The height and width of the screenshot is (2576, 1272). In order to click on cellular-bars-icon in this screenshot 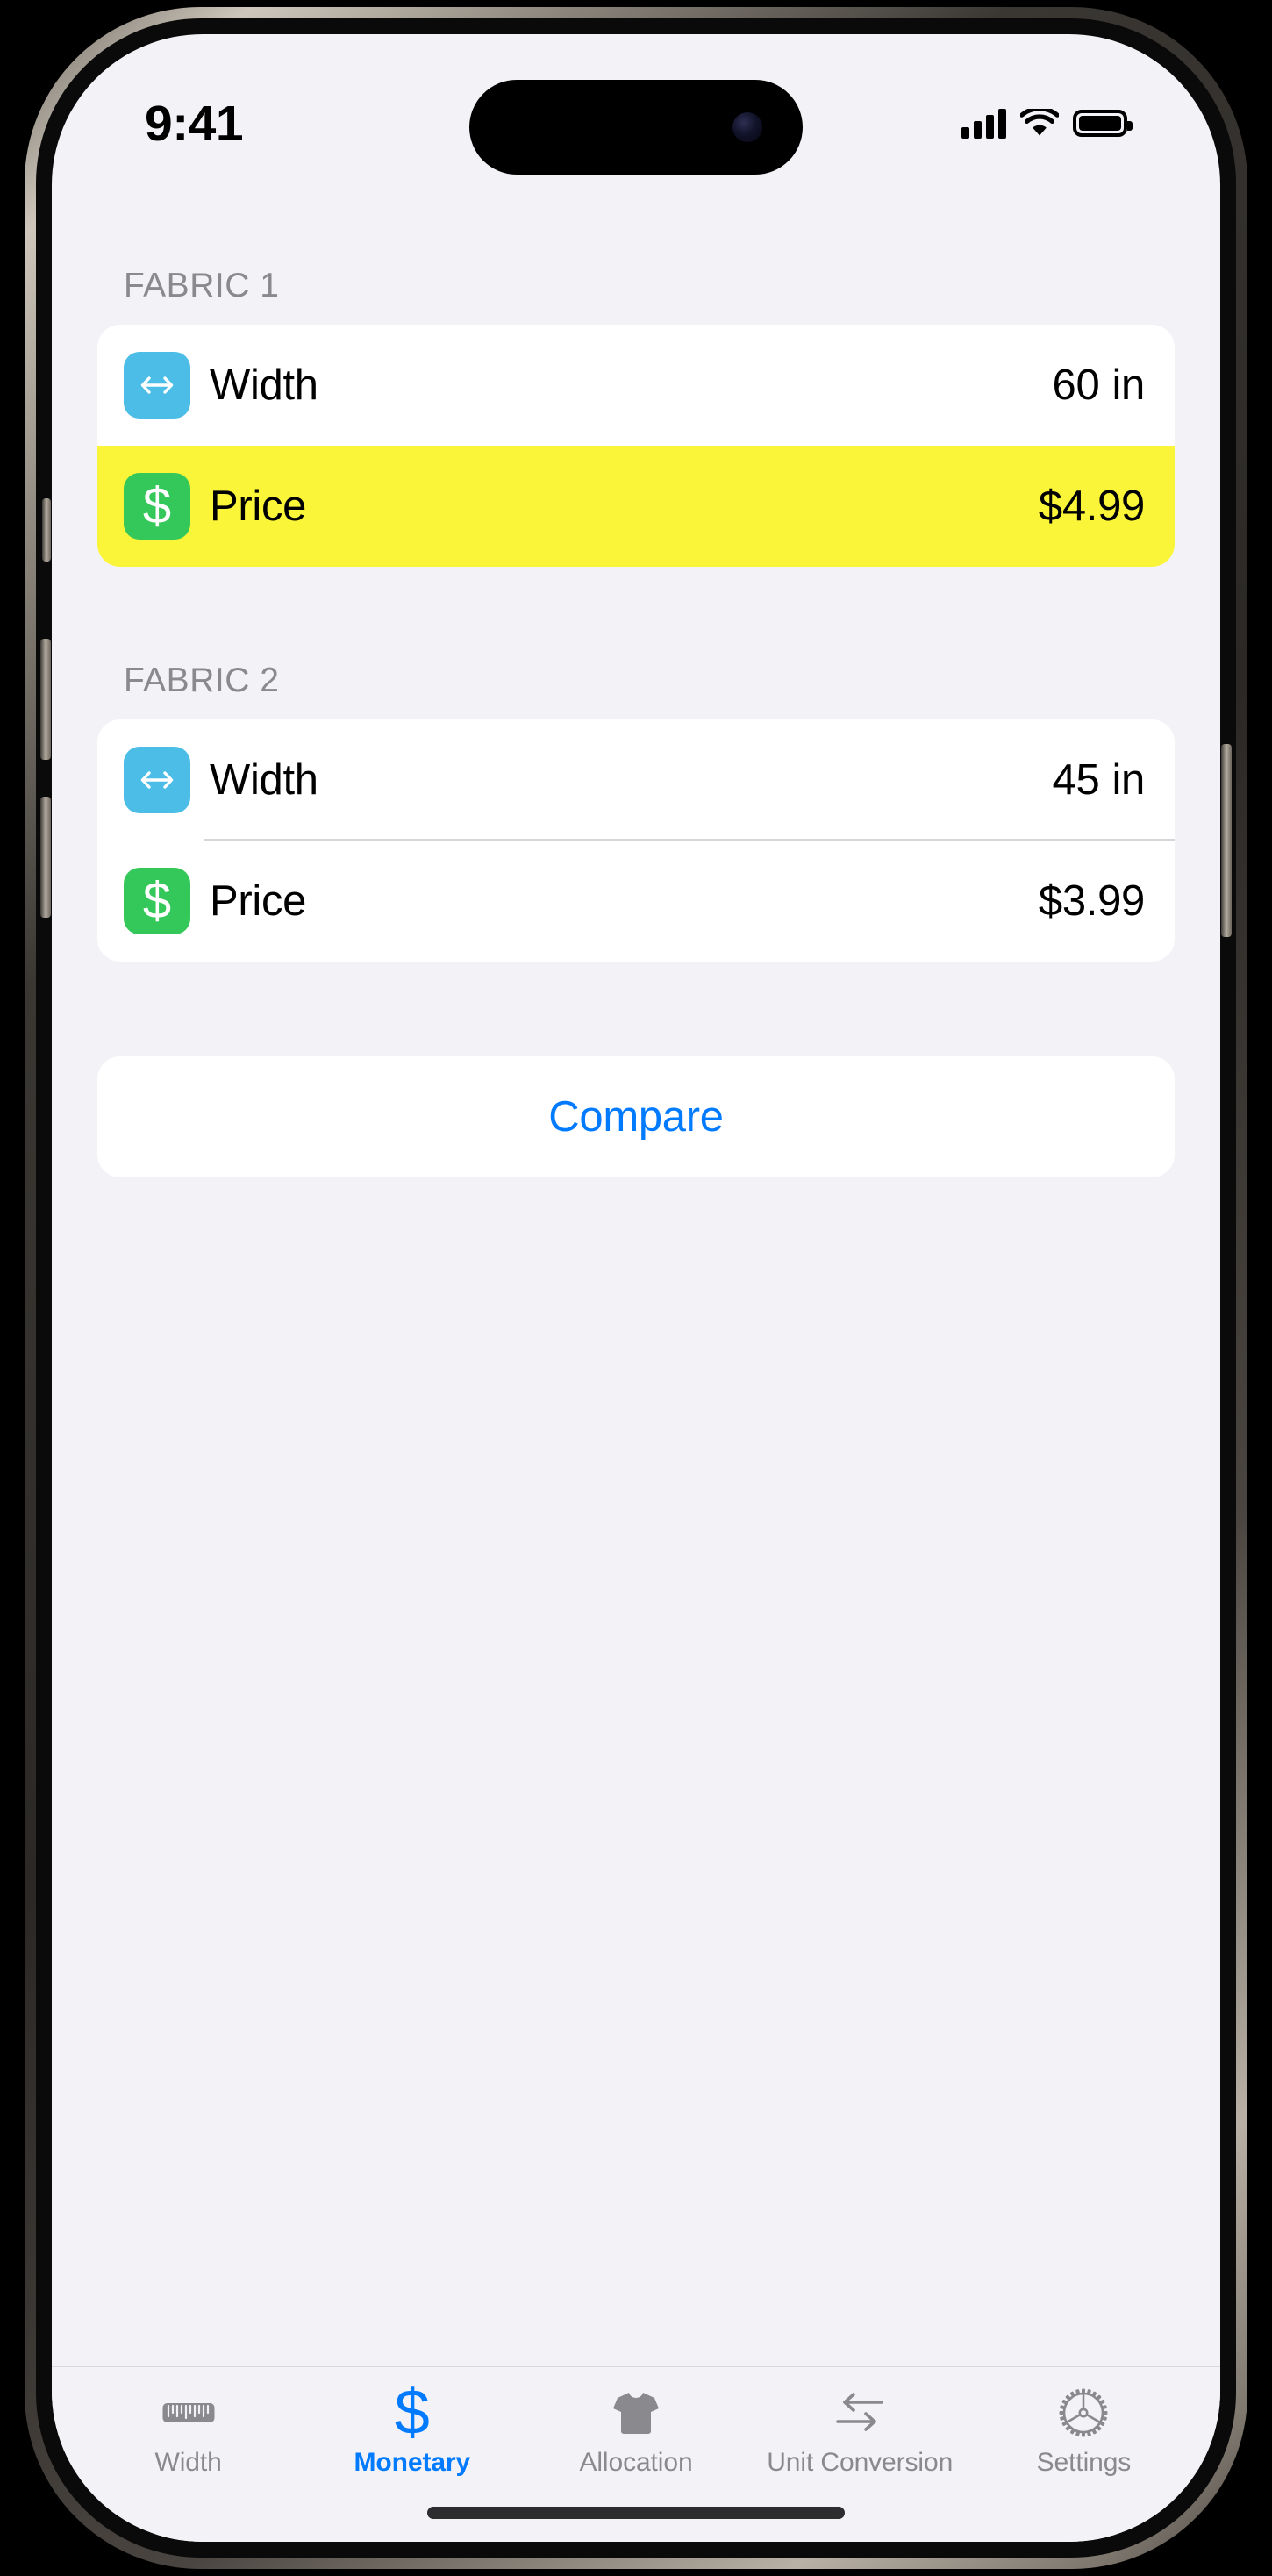, I will do `click(983, 123)`.